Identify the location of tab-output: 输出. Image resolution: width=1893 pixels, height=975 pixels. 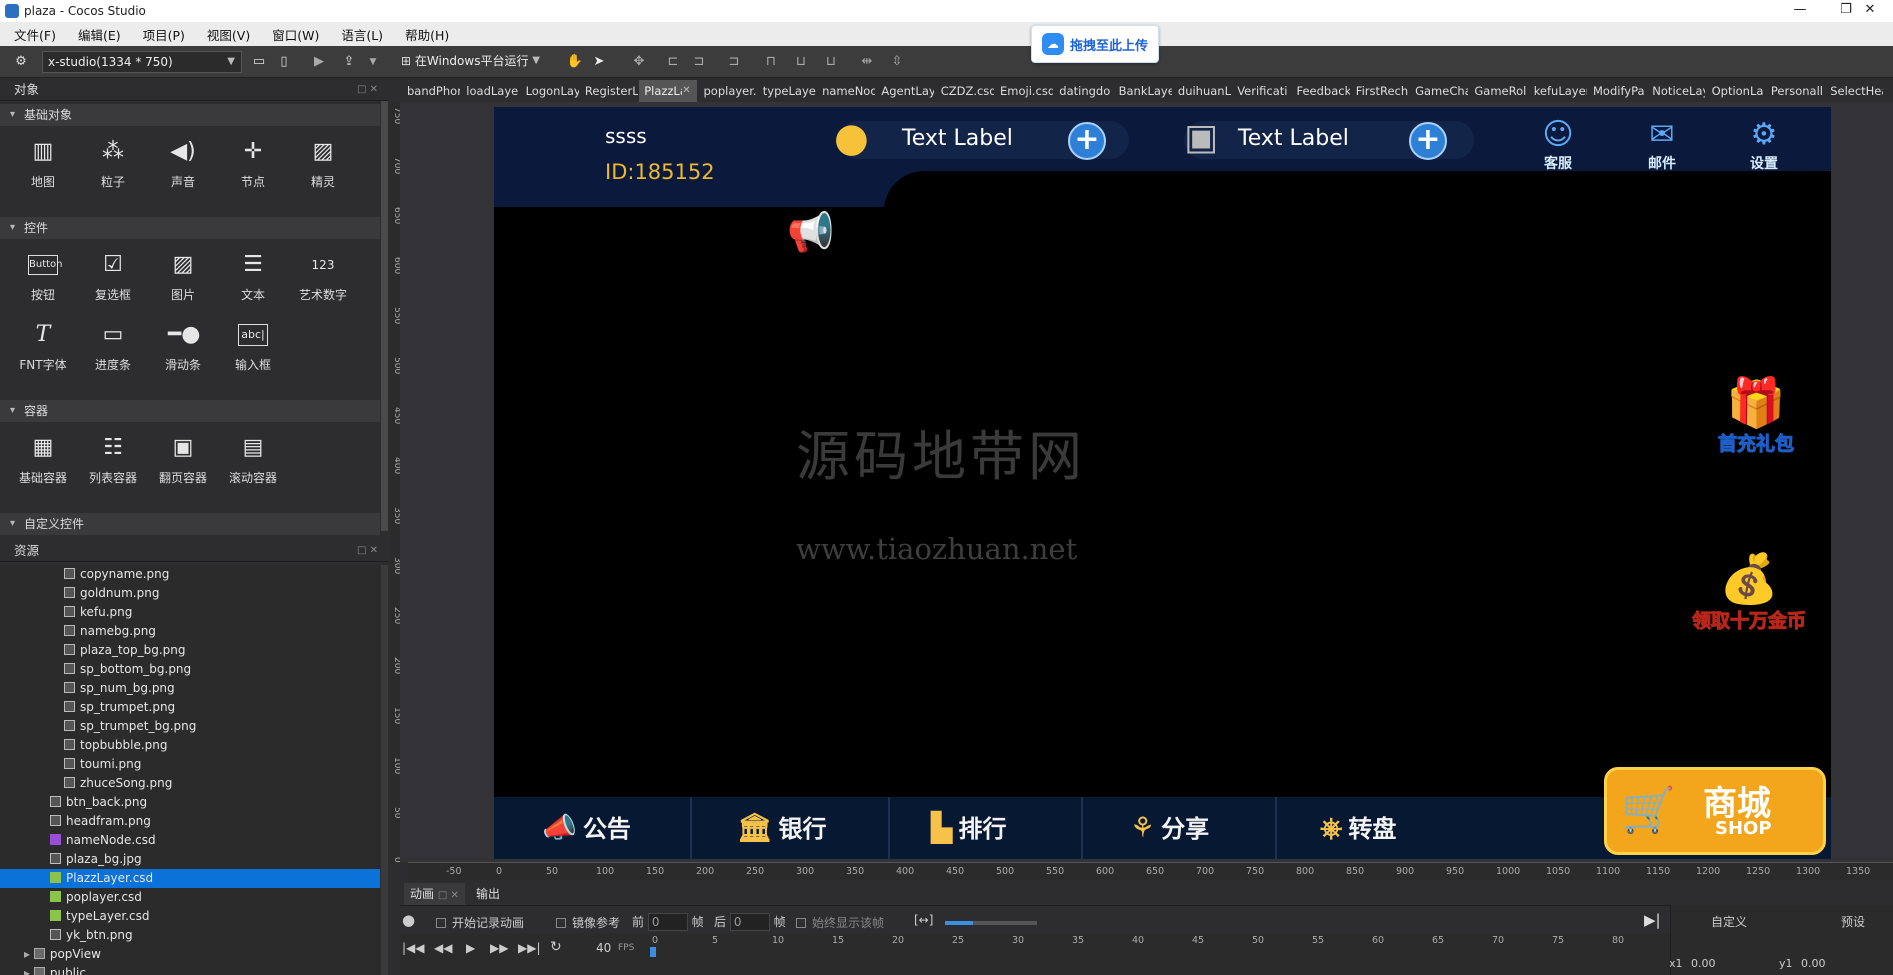
(488, 894).